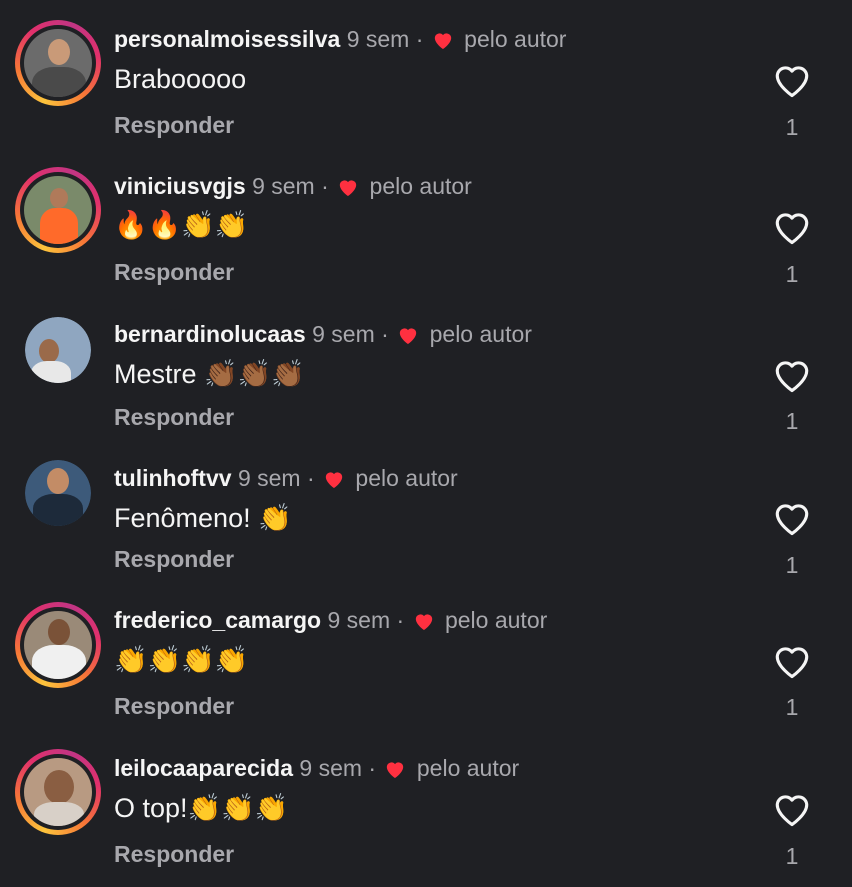  I want to click on comment-text: Mestre 👏🏾👏🏾👏🏾, so click(209, 374).